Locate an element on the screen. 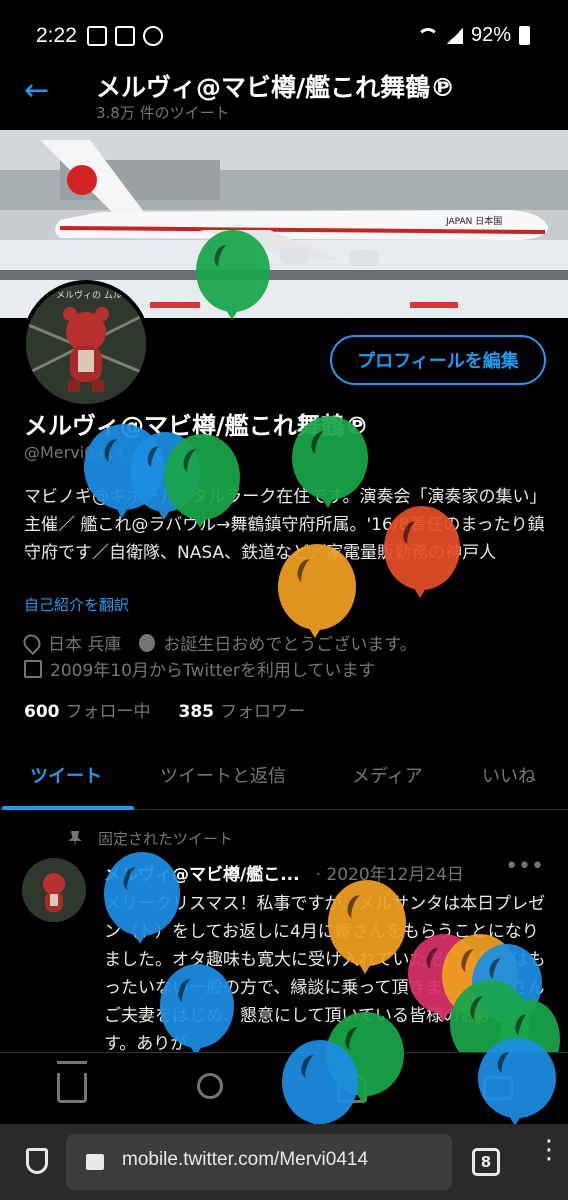 The image size is (568, 1200). header-title: メルヴィ@マビ樽/艦これ舞鶴℗ is located at coordinates (276, 87).